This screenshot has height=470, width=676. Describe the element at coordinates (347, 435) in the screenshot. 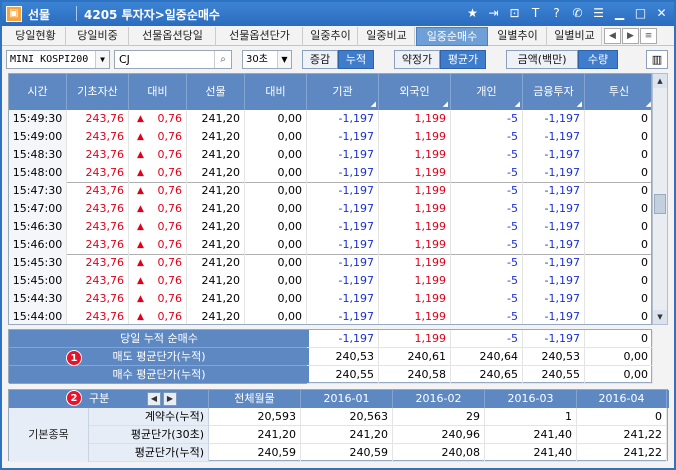

I see `monthly-cell: 241,20` at that location.